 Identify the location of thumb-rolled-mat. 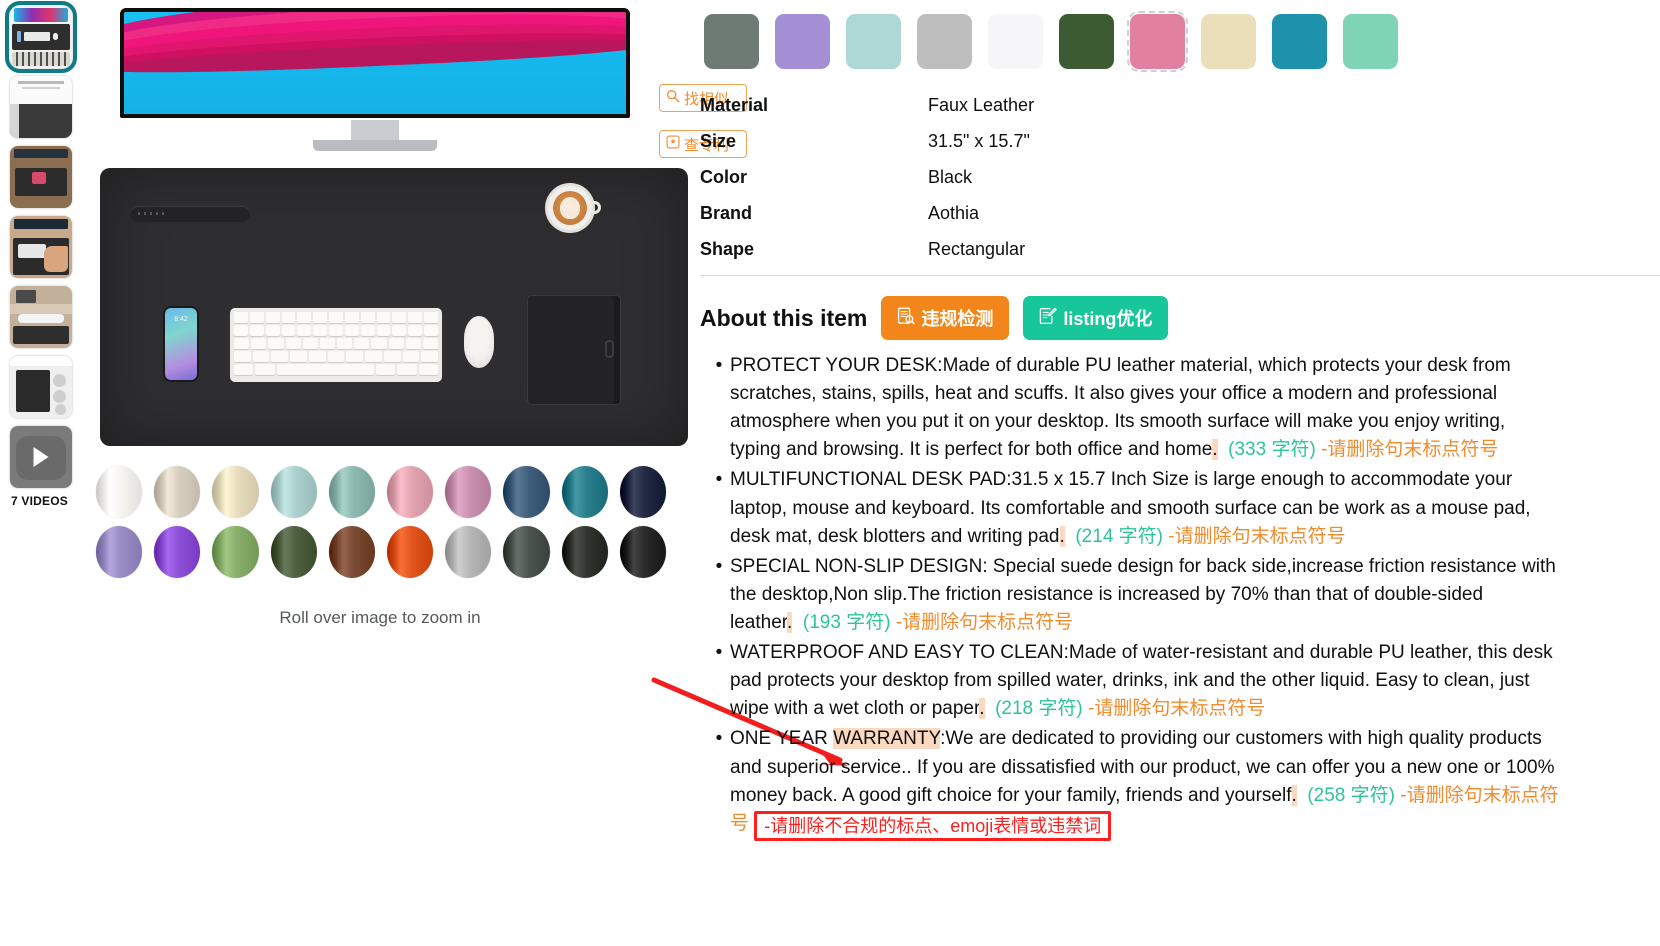
(33, 391).